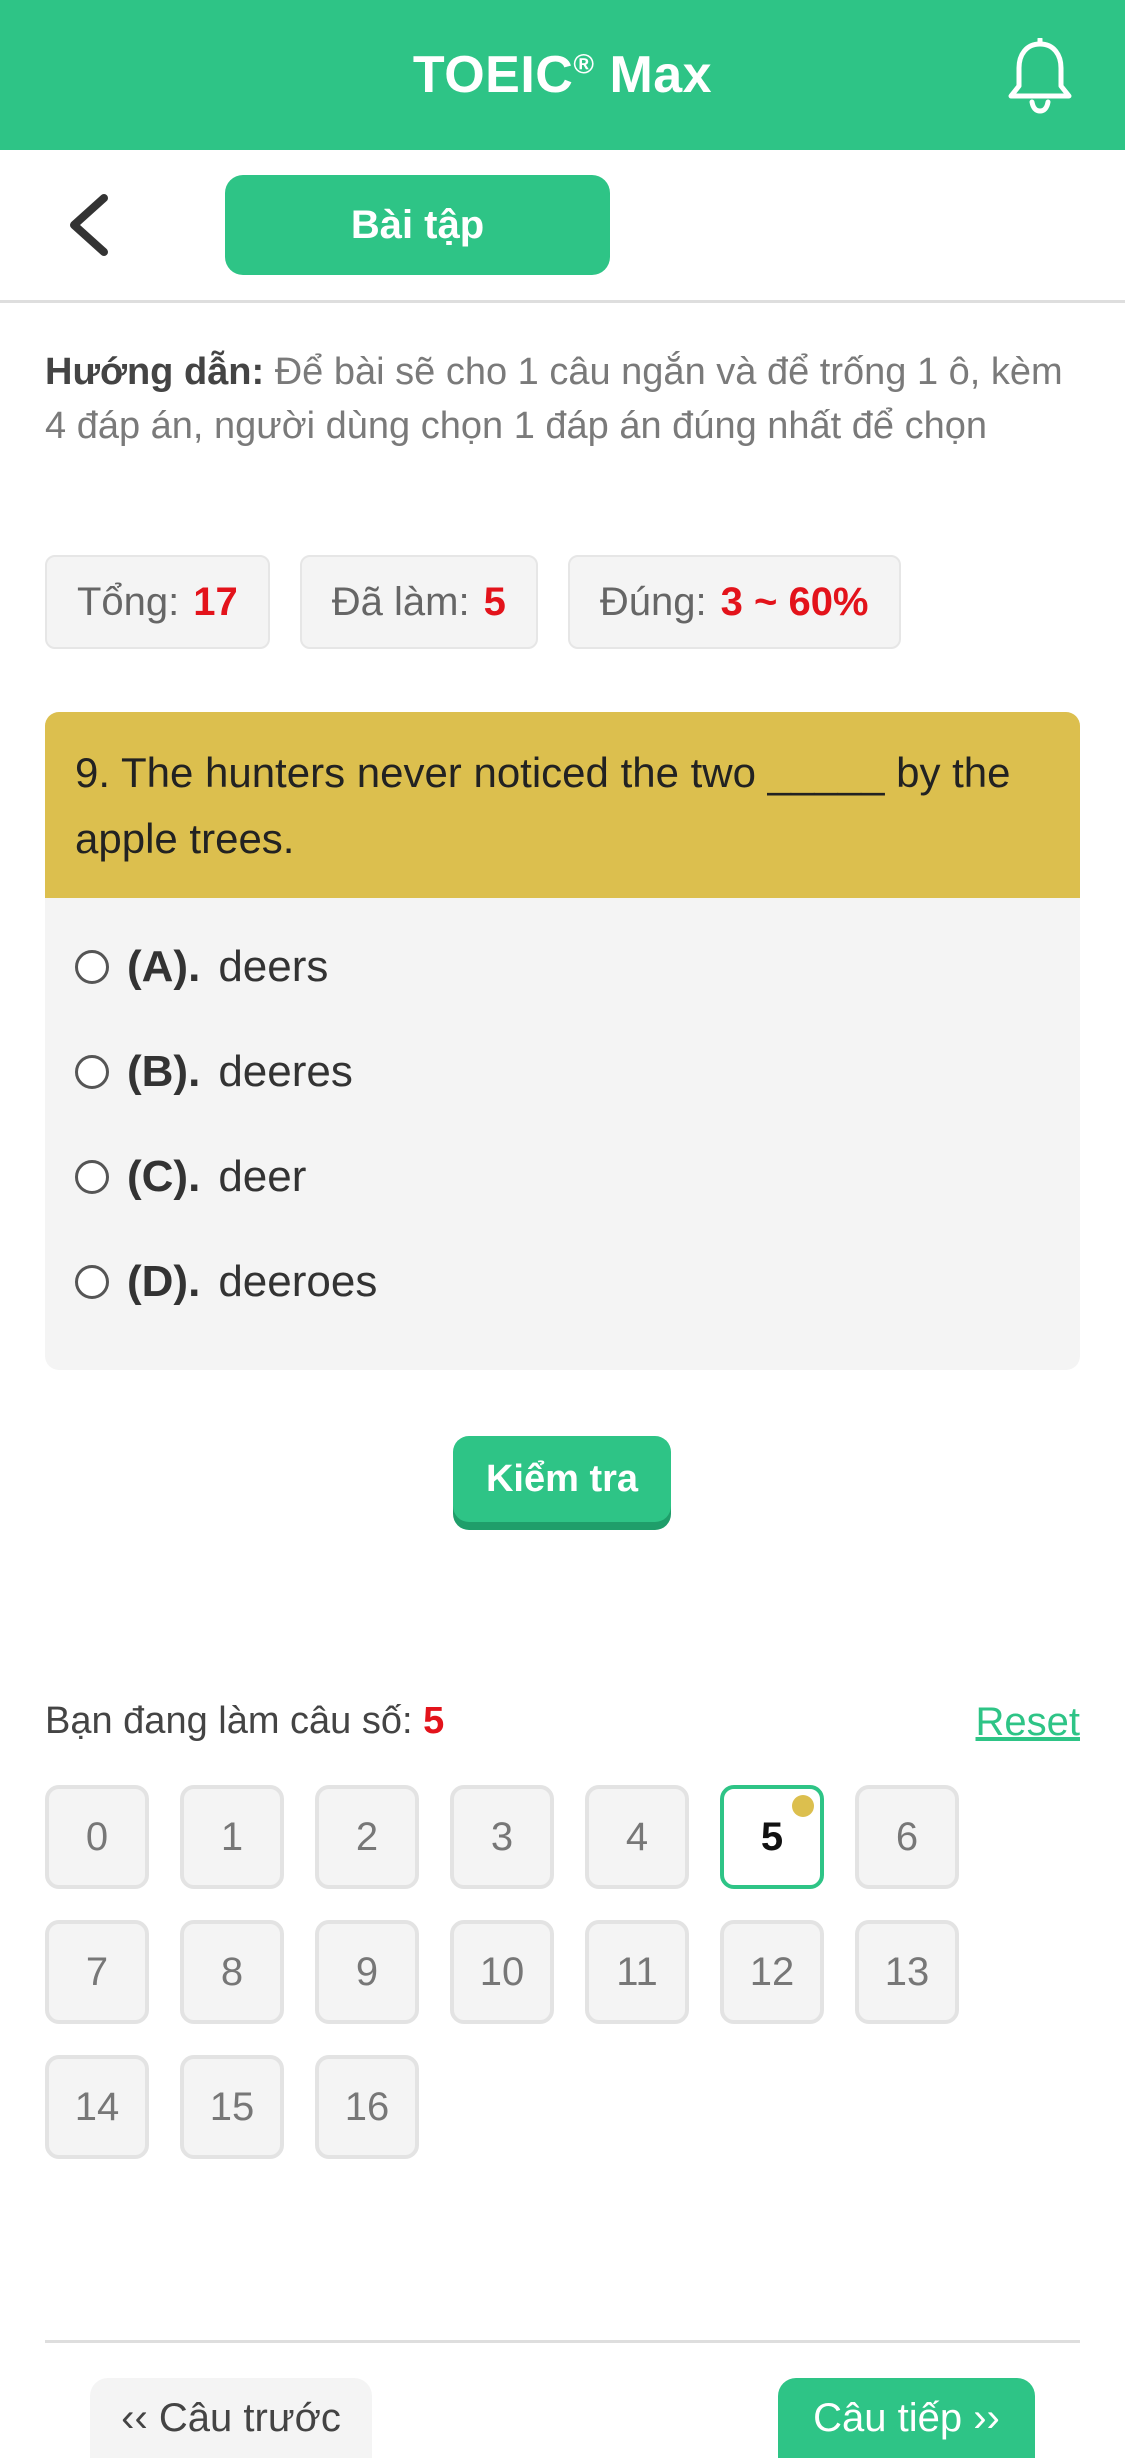  What do you see at coordinates (562, 966) in the screenshot?
I see `option-a: (A). deers` at bounding box center [562, 966].